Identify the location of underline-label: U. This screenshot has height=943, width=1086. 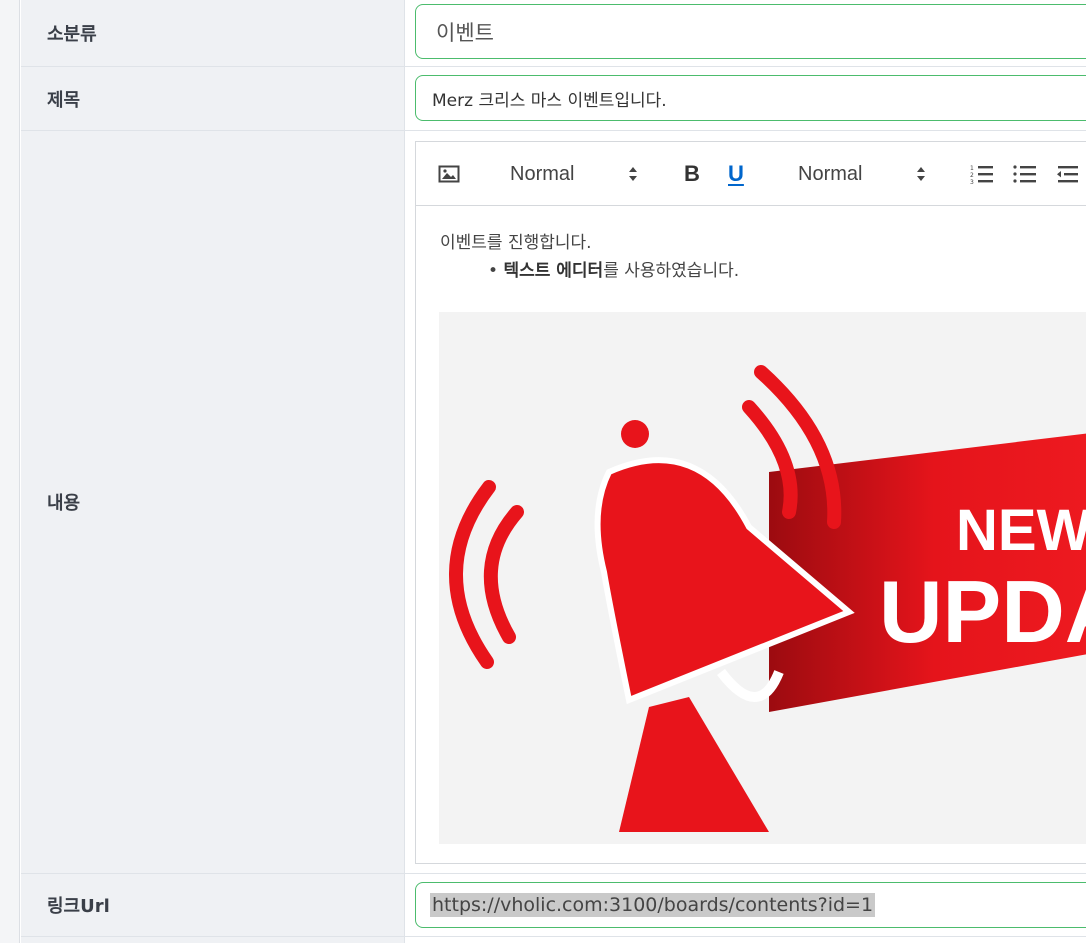
(736, 173).